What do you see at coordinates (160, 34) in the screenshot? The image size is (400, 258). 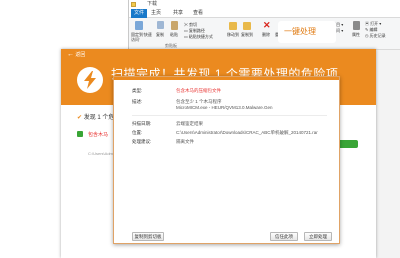 I see `copy-label: 复制` at bounding box center [160, 34].